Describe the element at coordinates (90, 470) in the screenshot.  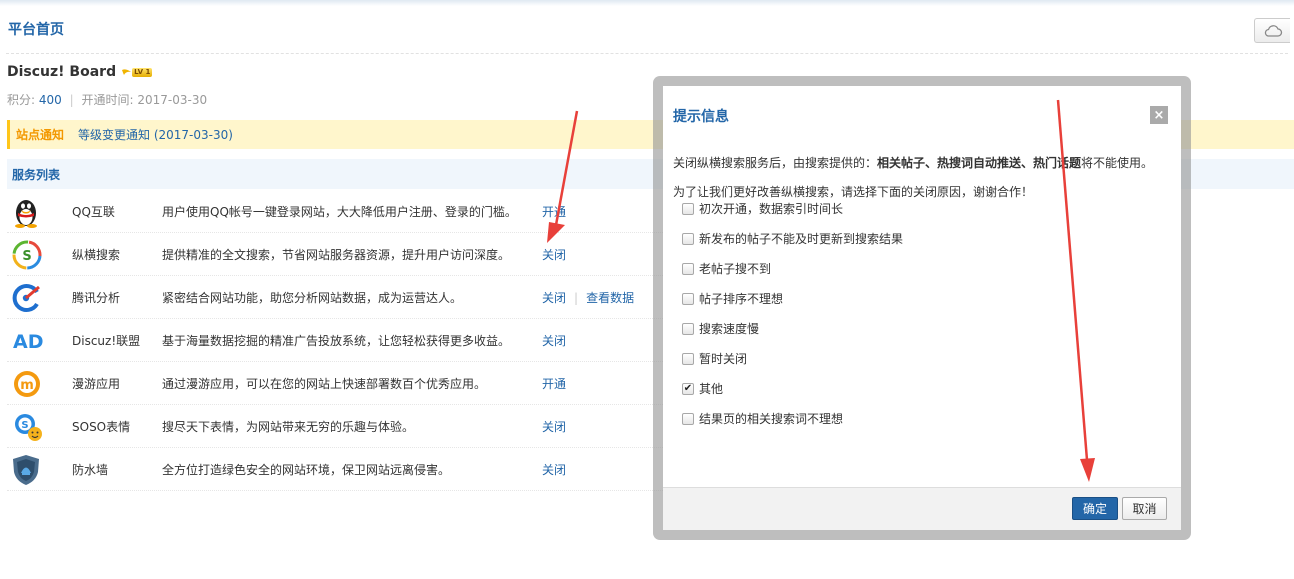
I see `service-name: 防水墙` at that location.